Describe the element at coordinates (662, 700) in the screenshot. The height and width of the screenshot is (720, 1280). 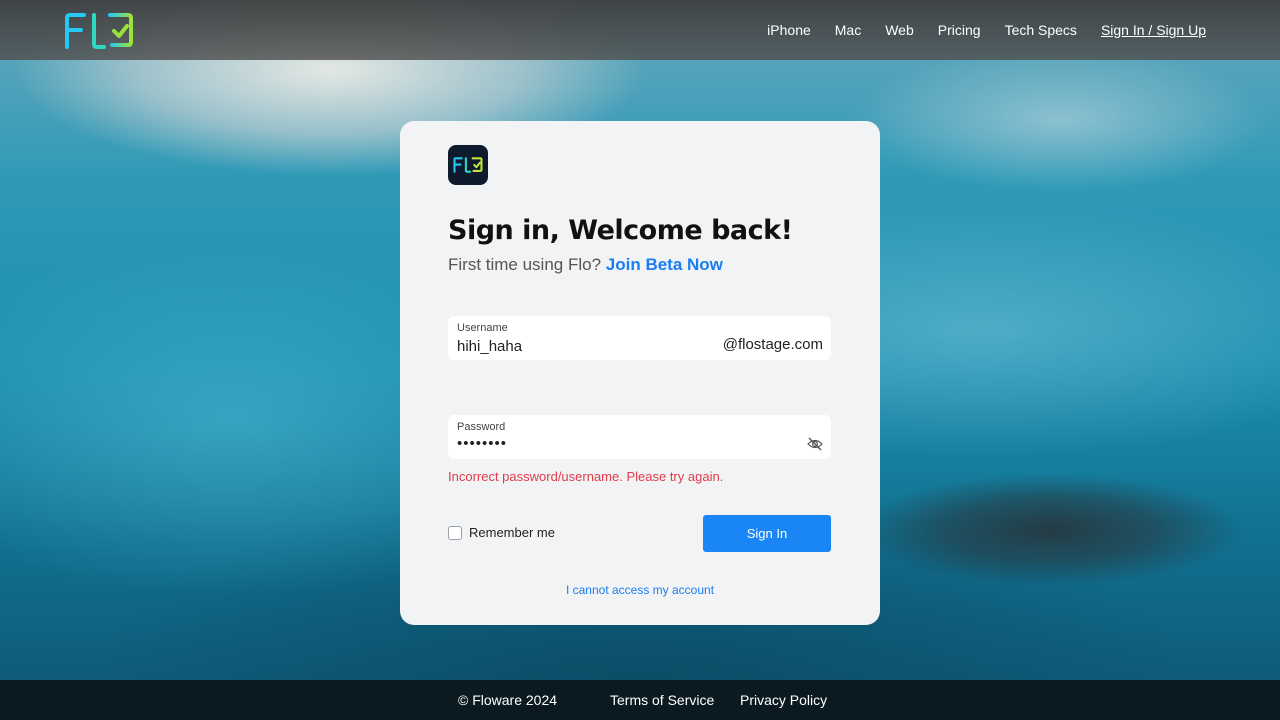
I see `terms-of-service-link: Terms of Service` at that location.